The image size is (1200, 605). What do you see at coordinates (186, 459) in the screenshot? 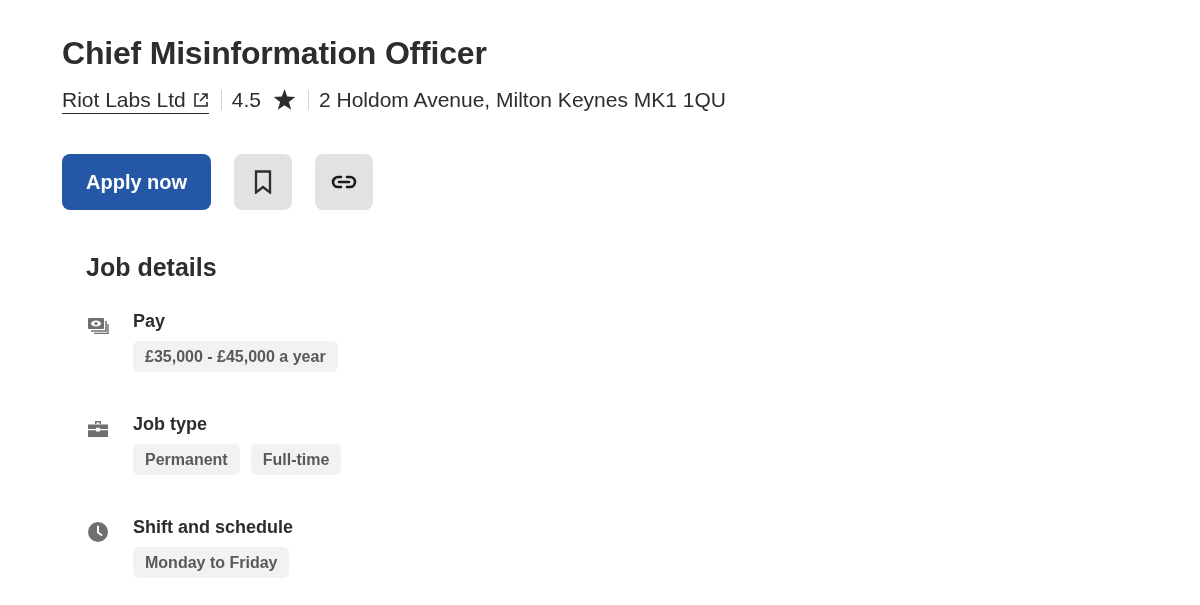
I see `detail-tag: Permanent` at bounding box center [186, 459].